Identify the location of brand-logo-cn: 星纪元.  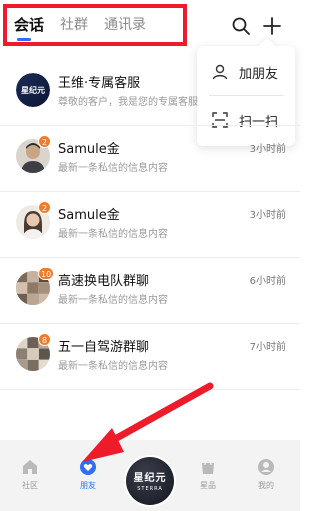
(150, 478).